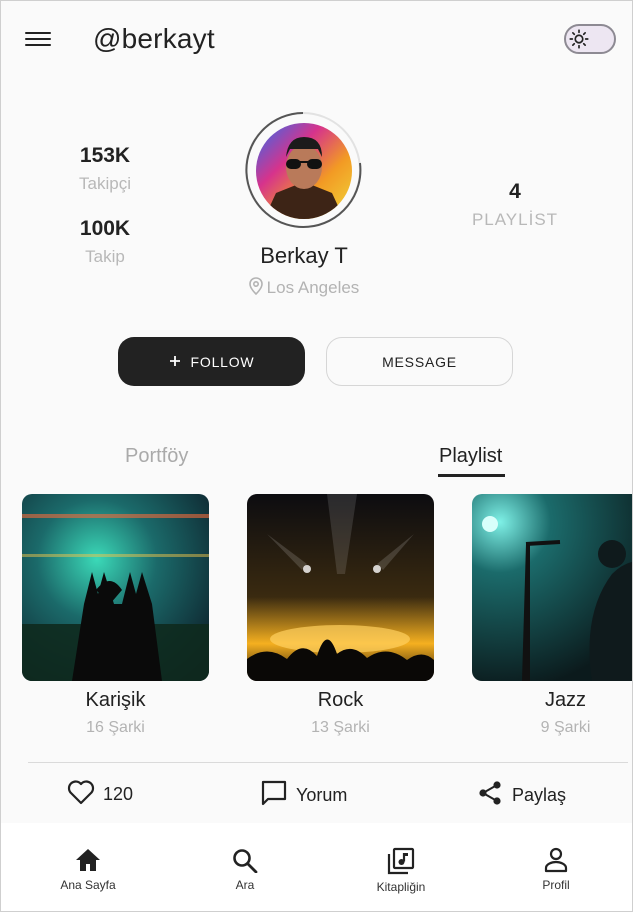 The height and width of the screenshot is (912, 633). I want to click on share-icon, so click(490, 795).